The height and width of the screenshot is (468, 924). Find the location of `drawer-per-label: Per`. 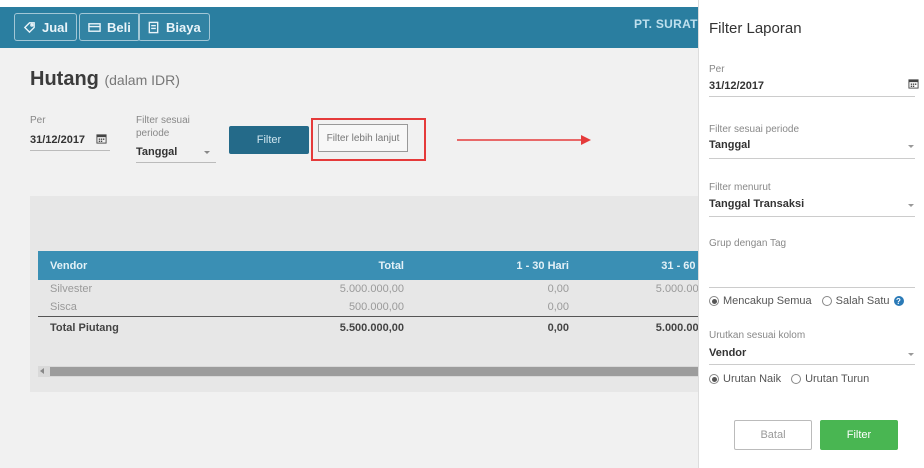

drawer-per-label: Per is located at coordinates (717, 69).